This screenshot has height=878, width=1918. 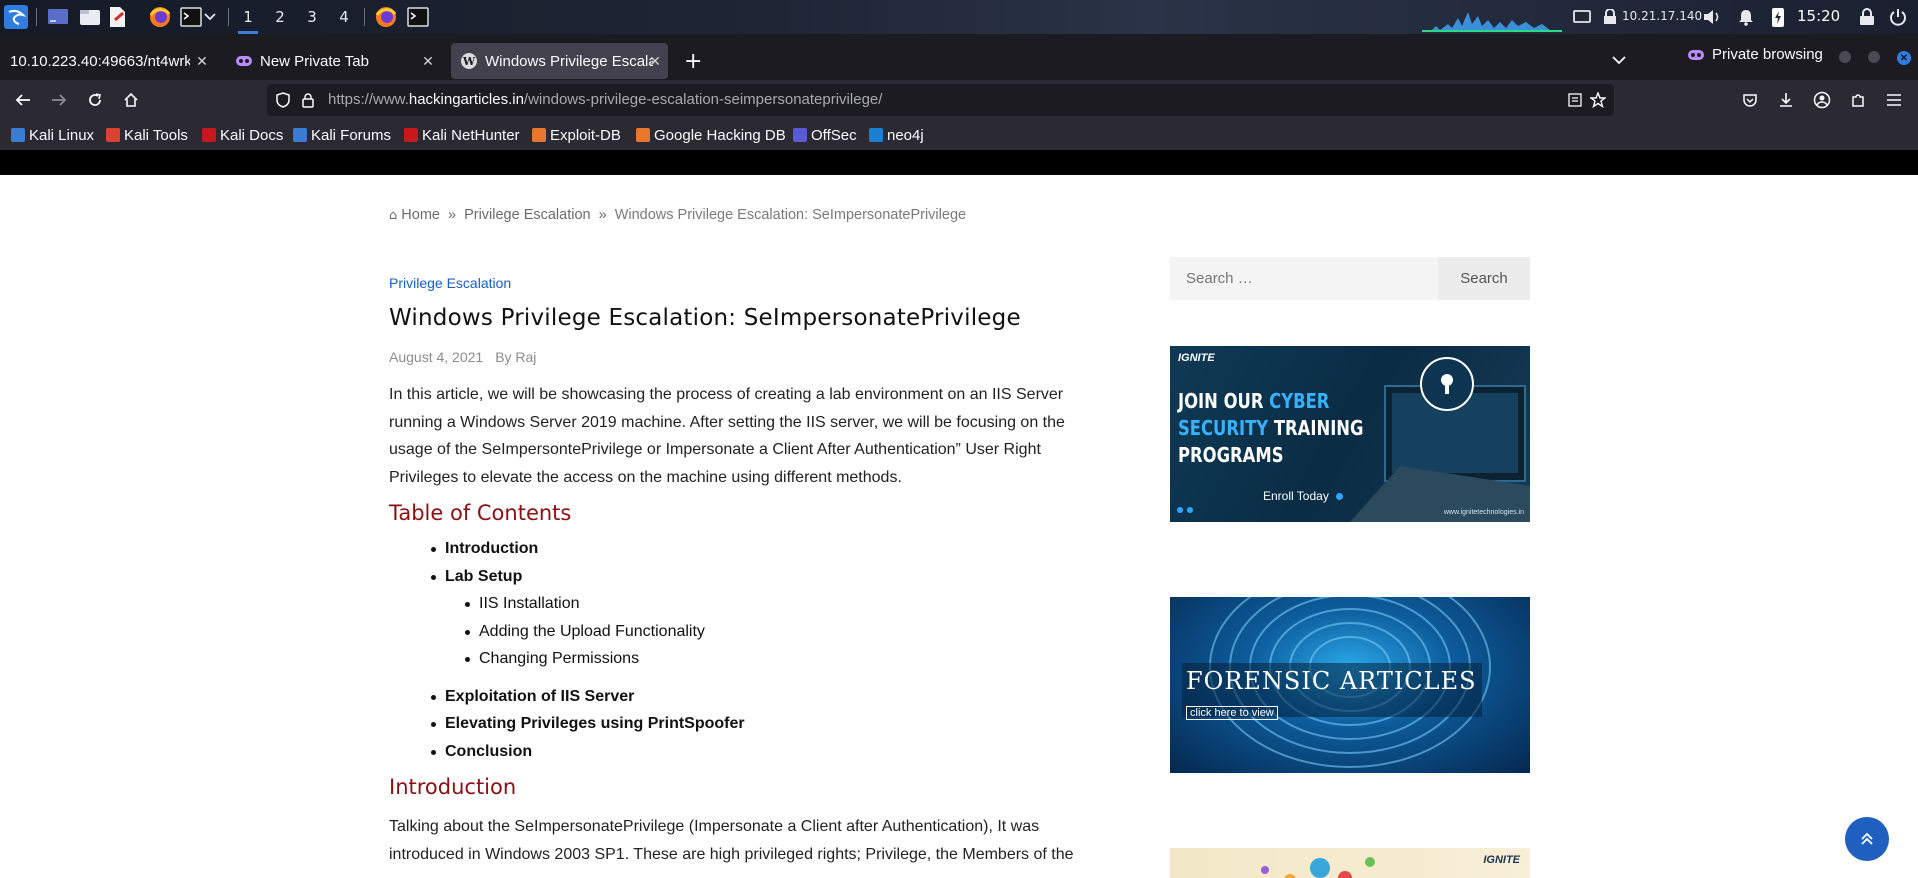 I want to click on battery-power-icon, so click(x=1778, y=17).